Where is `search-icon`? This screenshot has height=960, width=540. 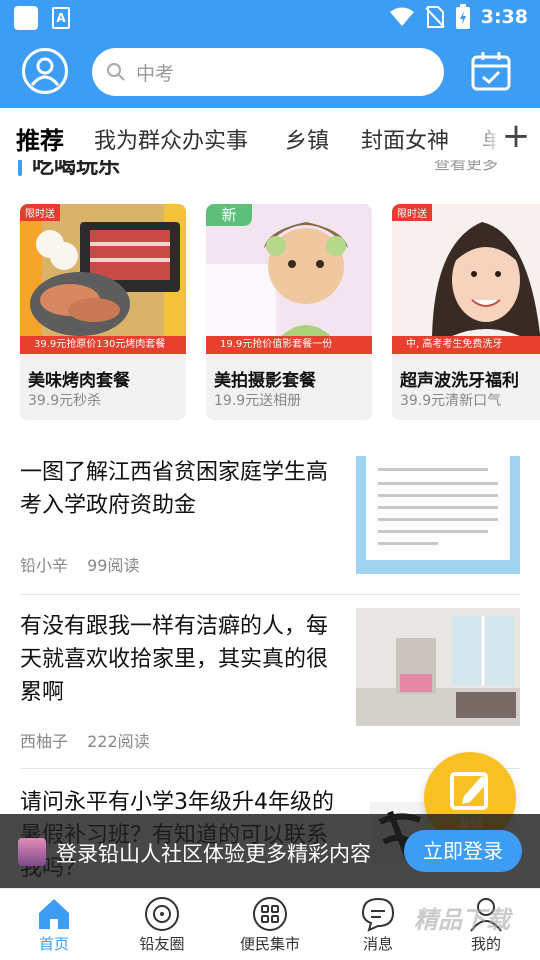
search-icon is located at coordinates (116, 72).